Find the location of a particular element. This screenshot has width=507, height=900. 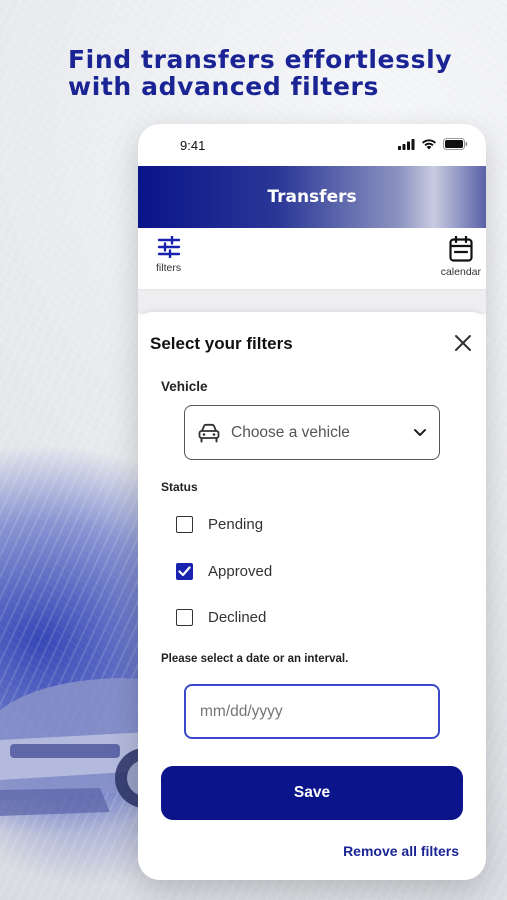

vehicle-label: Vehicle is located at coordinates (184, 386).